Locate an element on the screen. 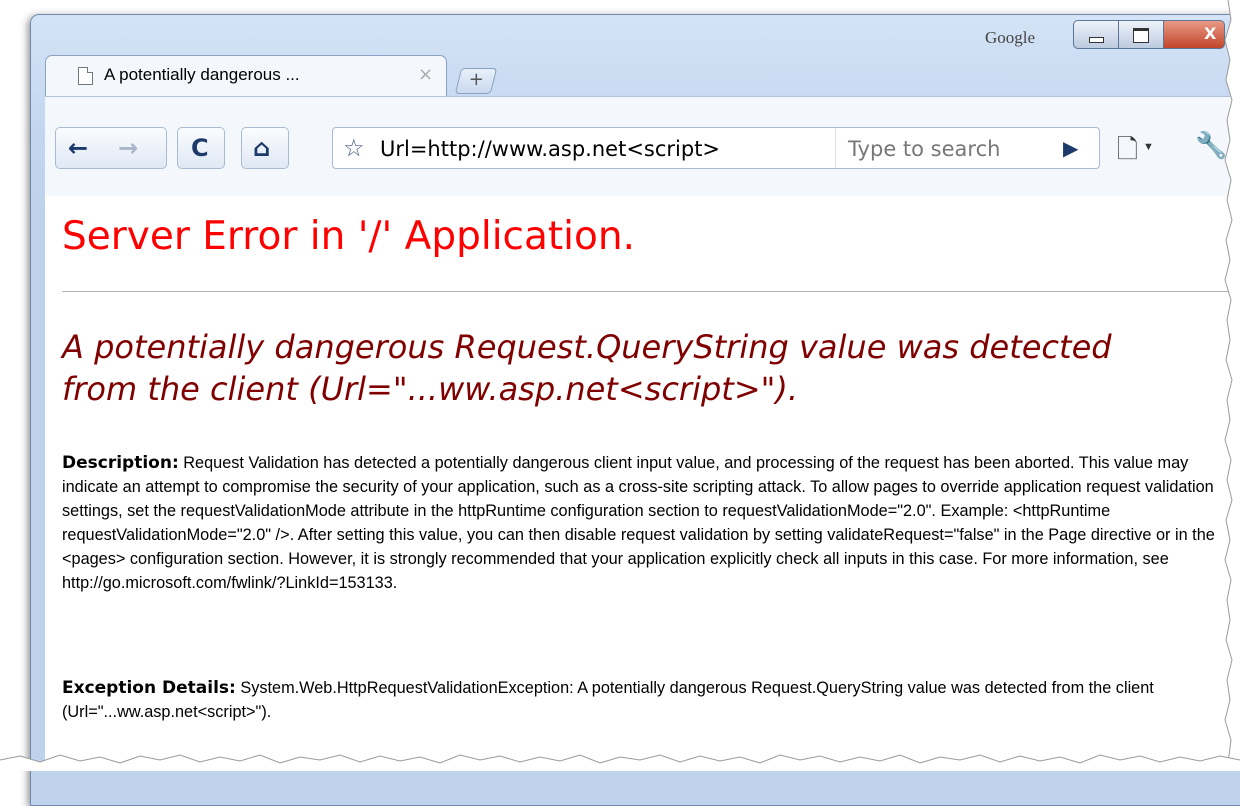 The width and height of the screenshot is (1240, 806). browser-brand-label: Google is located at coordinates (1010, 37).